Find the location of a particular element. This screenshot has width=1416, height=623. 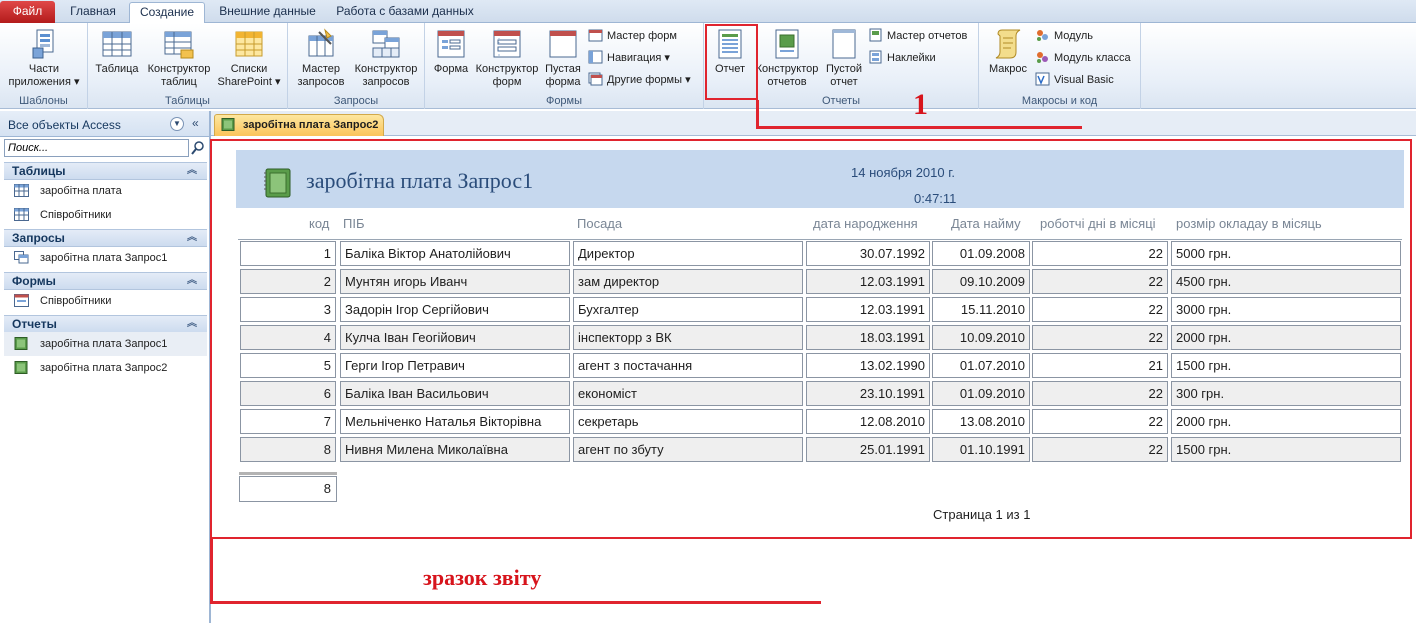

navigation-label: Навигация ▾ is located at coordinates (638, 58).